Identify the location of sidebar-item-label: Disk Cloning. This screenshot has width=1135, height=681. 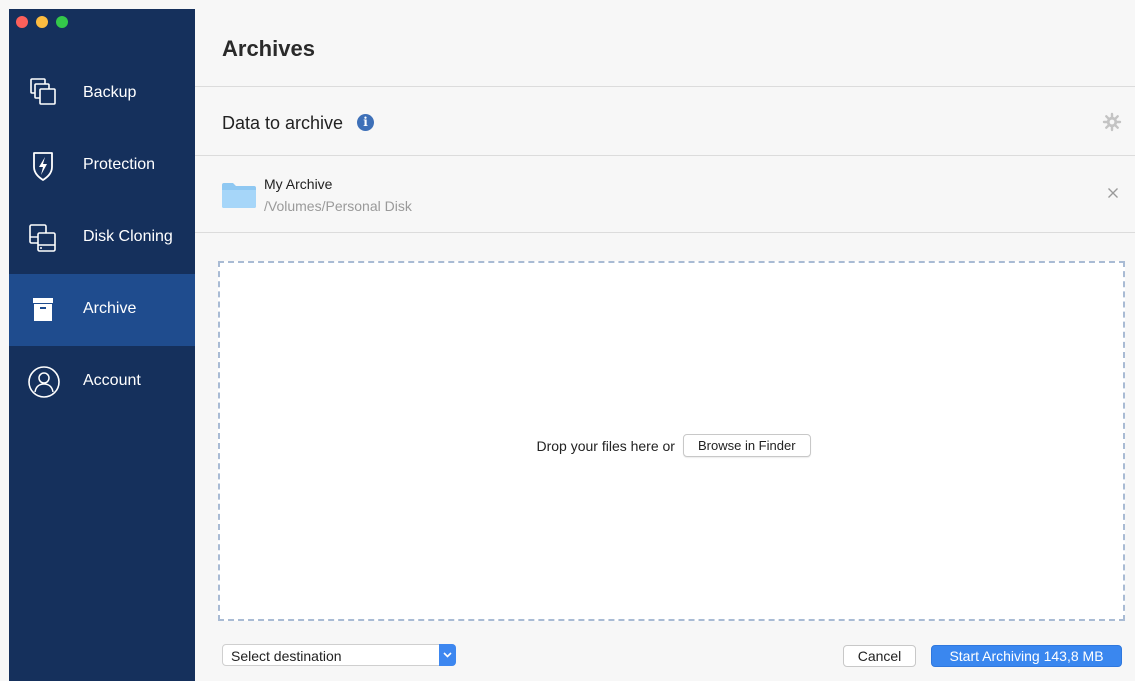
(128, 236).